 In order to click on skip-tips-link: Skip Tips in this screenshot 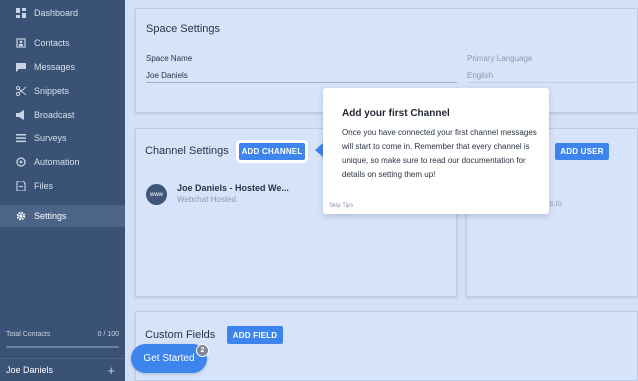, I will do `click(341, 206)`.